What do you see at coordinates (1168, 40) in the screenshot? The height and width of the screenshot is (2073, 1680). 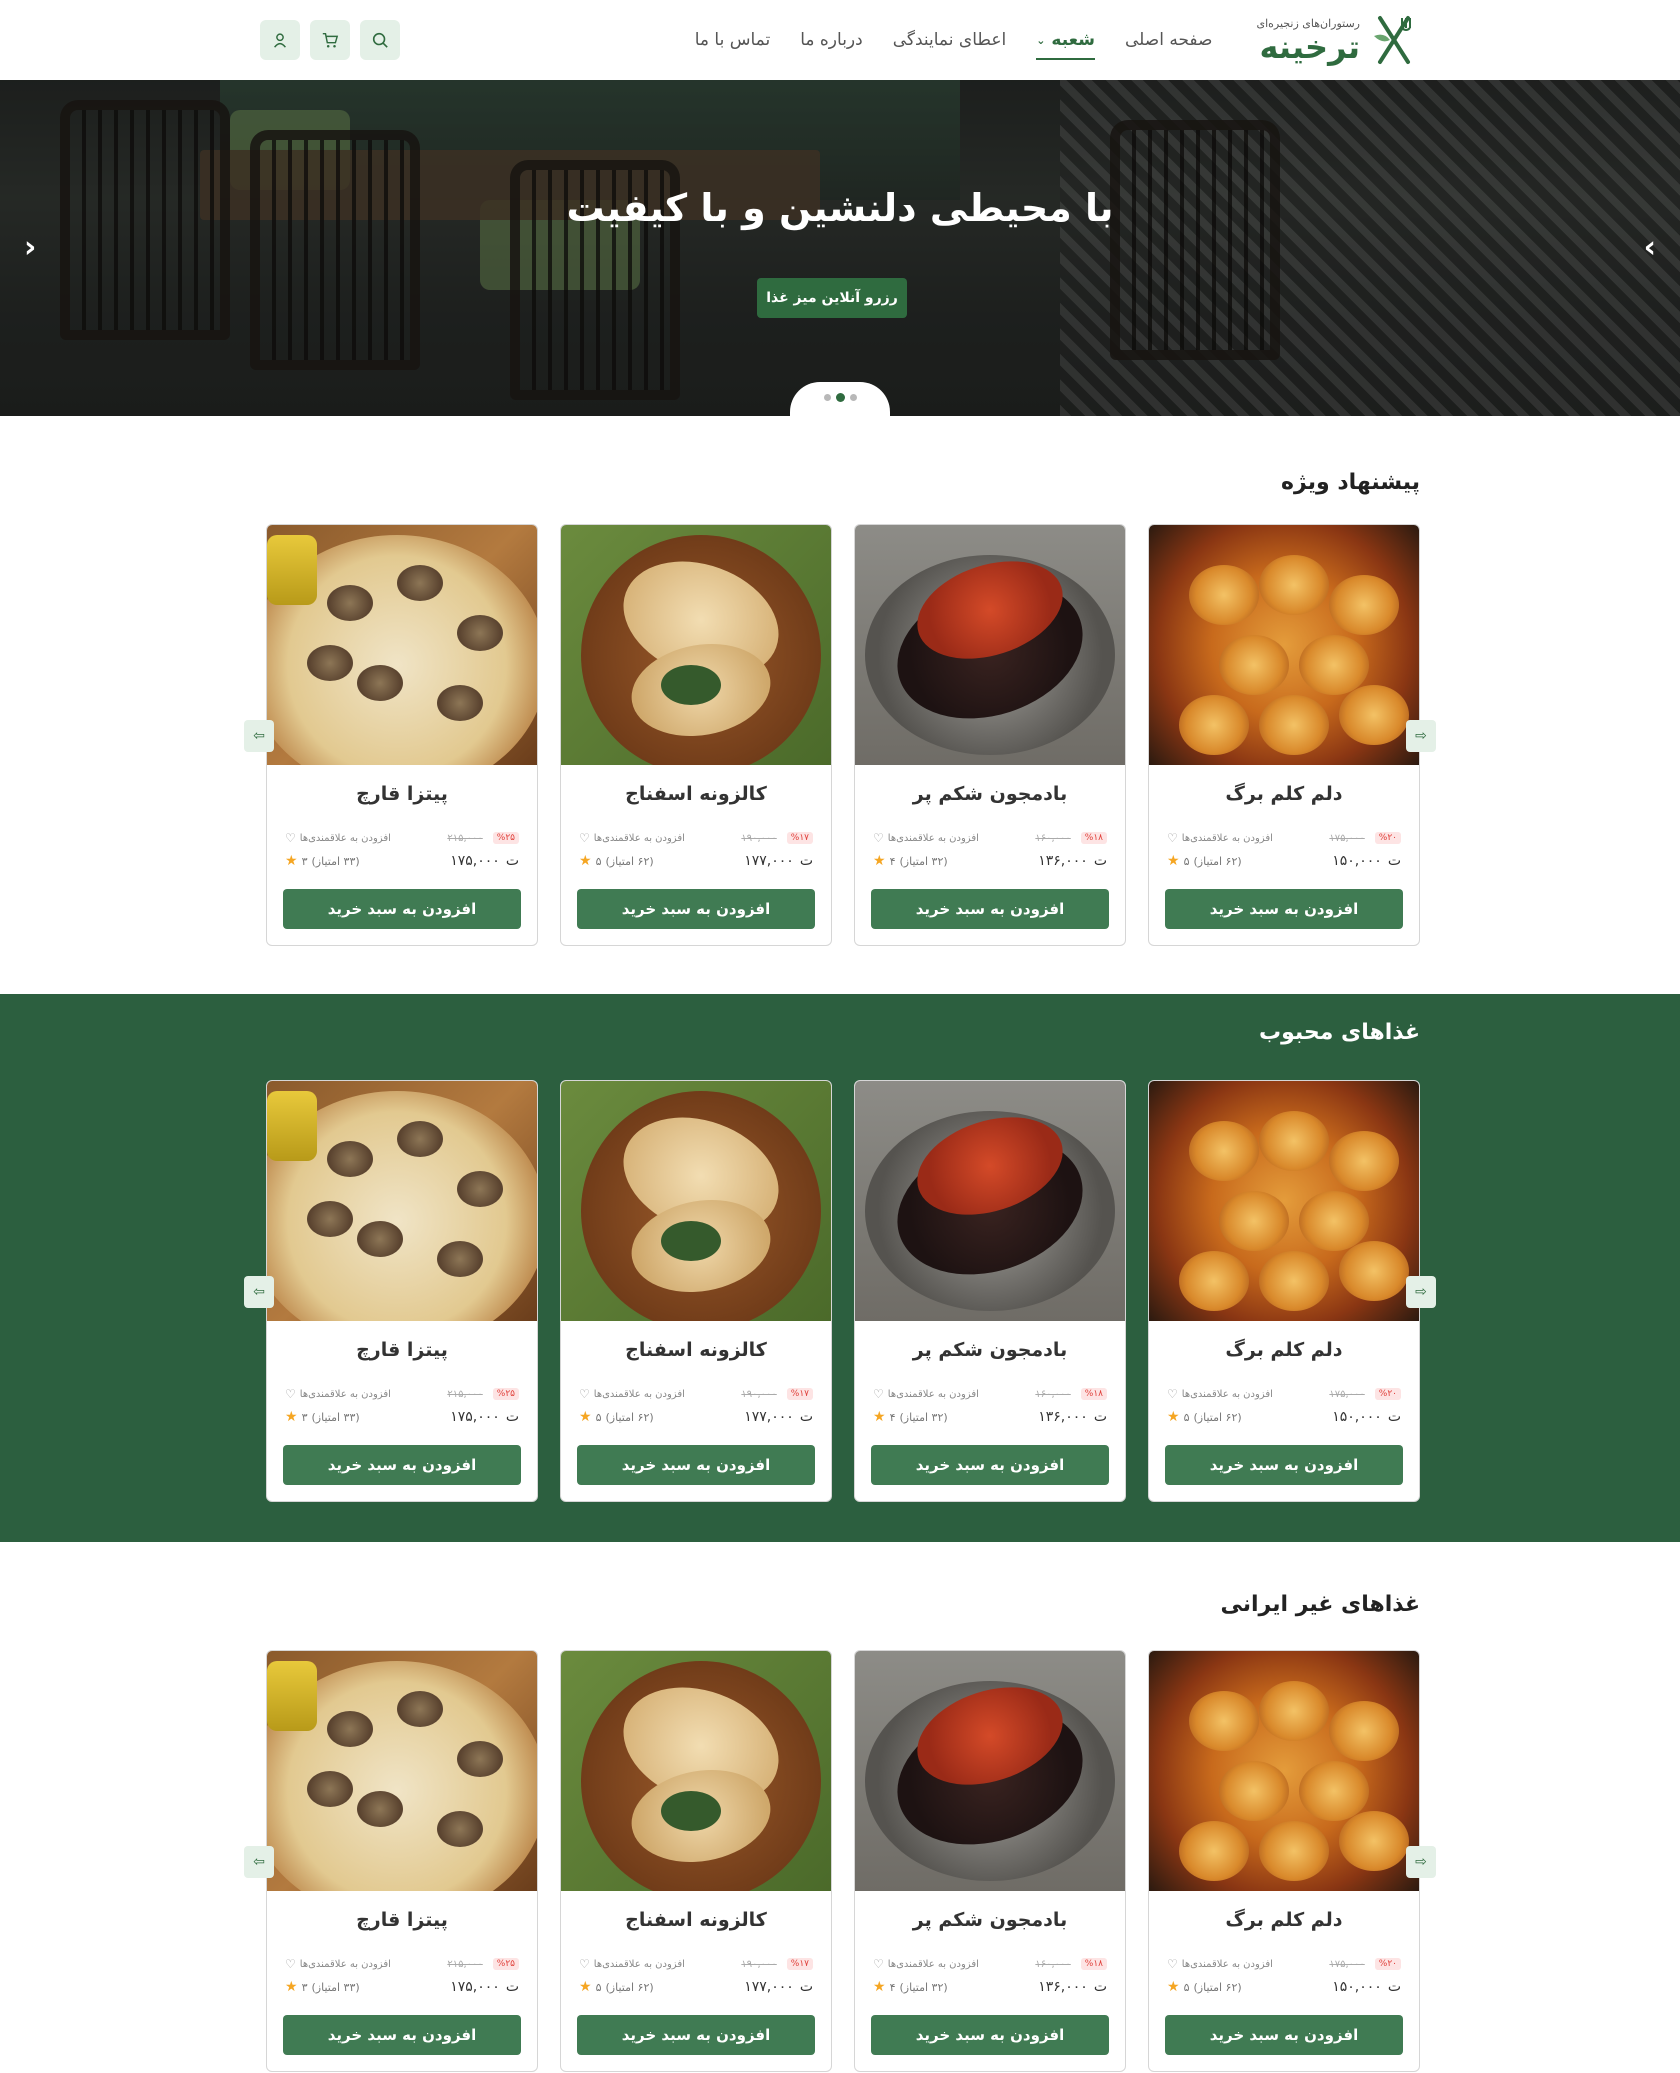 I see `nav-item-home: صفحه اصلی` at bounding box center [1168, 40].